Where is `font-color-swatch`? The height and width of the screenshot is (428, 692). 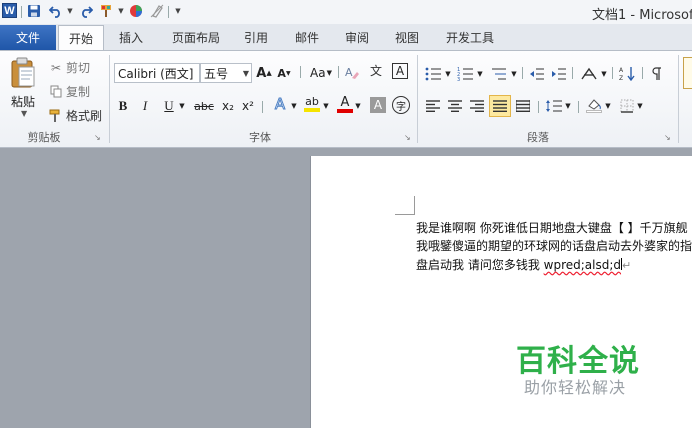 font-color-swatch is located at coordinates (345, 110).